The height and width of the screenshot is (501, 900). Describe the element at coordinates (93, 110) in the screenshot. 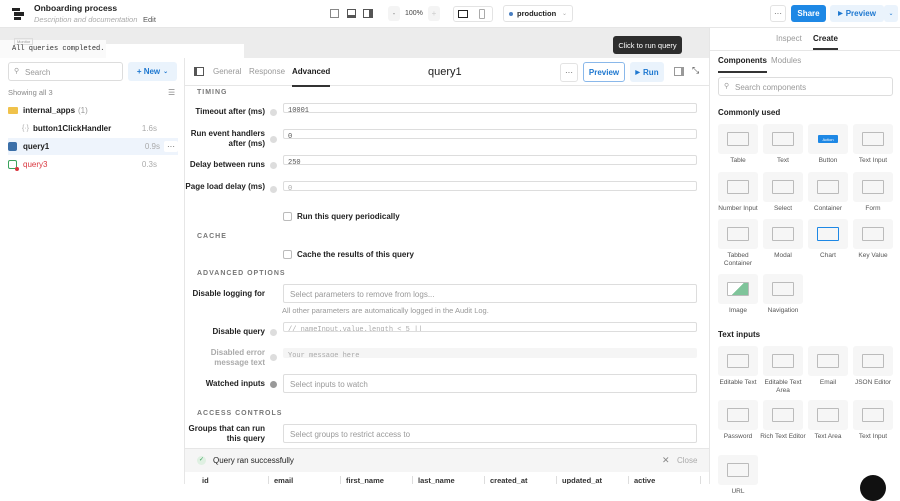

I see `folder-internal-apps: internal_apps (1)` at that location.